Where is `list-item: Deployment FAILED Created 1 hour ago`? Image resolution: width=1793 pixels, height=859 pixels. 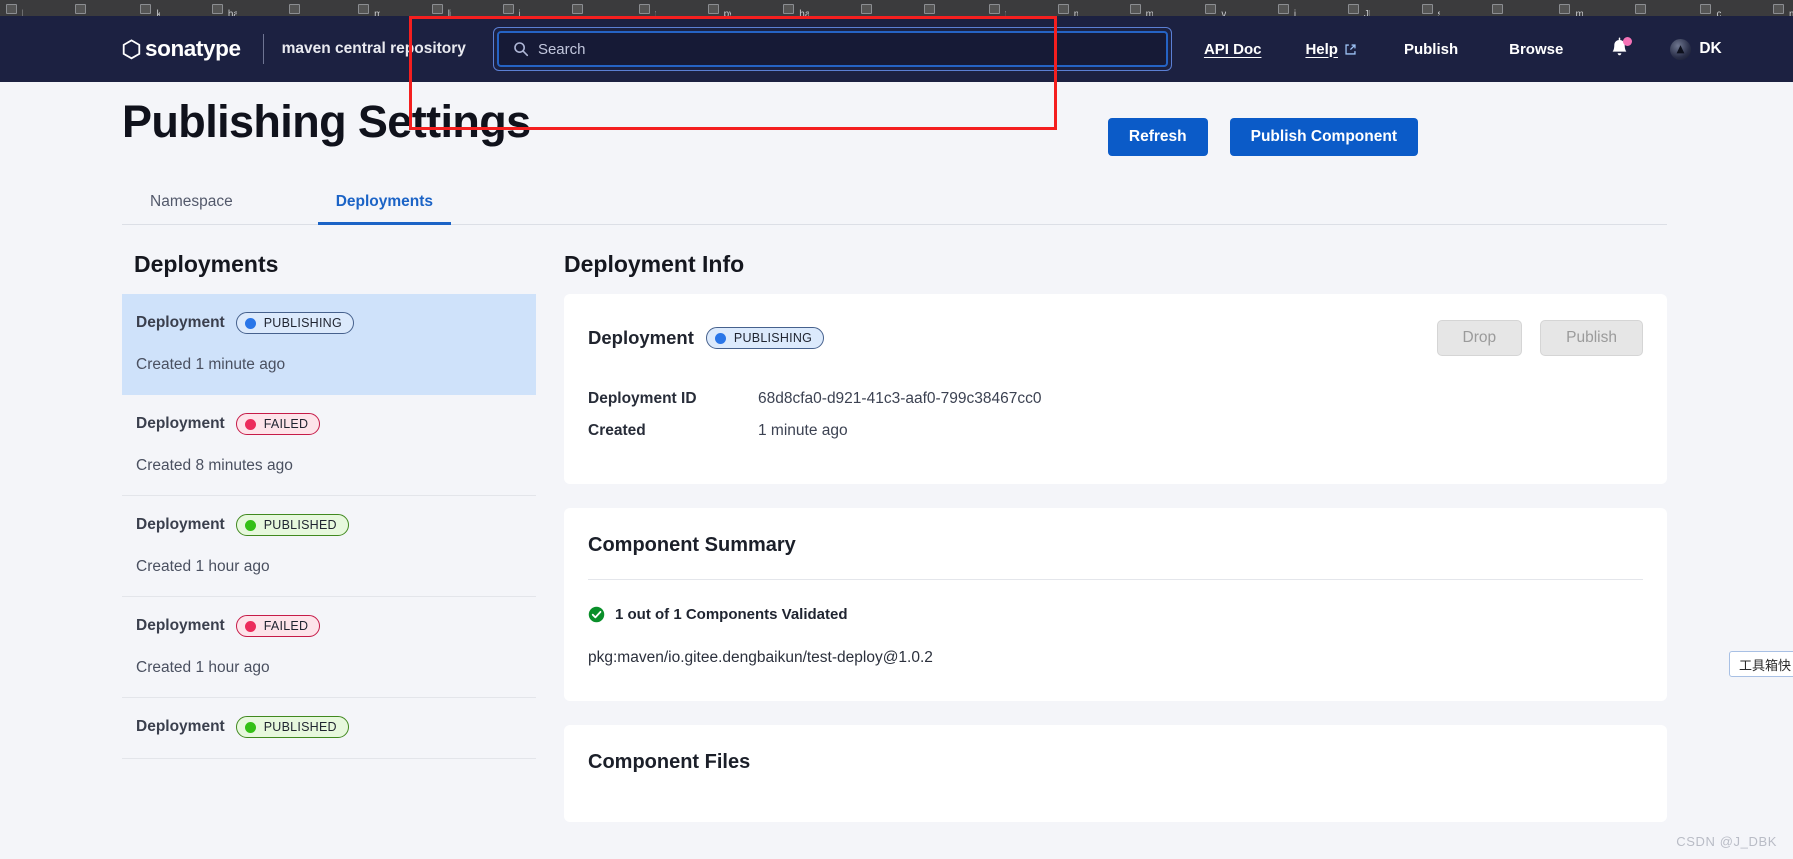
list-item: Deployment FAILED Created 1 hour ago is located at coordinates (329, 647).